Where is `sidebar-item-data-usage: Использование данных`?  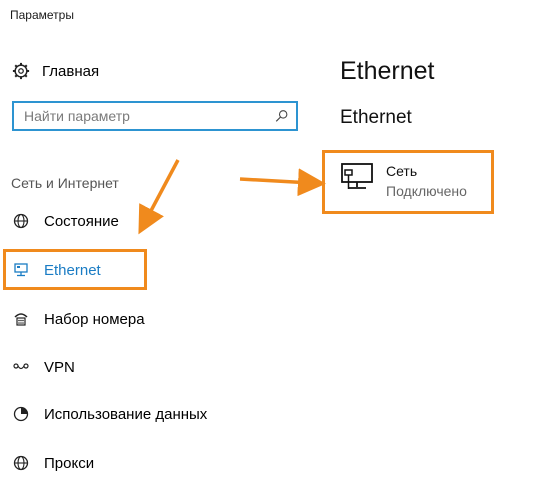 sidebar-item-data-usage: Использование данных is located at coordinates (109, 414).